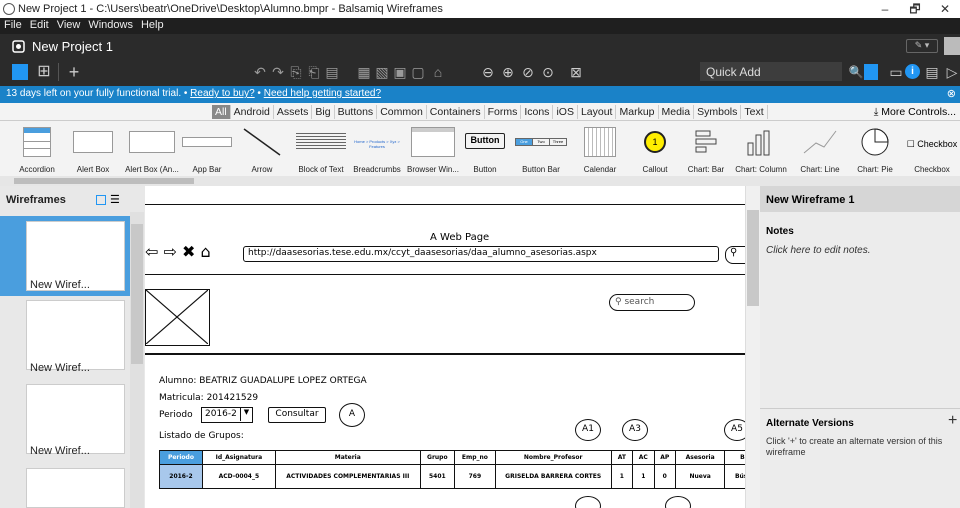  Describe the element at coordinates (875, 148) in the screenshot. I see `component-chart-pie: Chart: Pie` at that location.